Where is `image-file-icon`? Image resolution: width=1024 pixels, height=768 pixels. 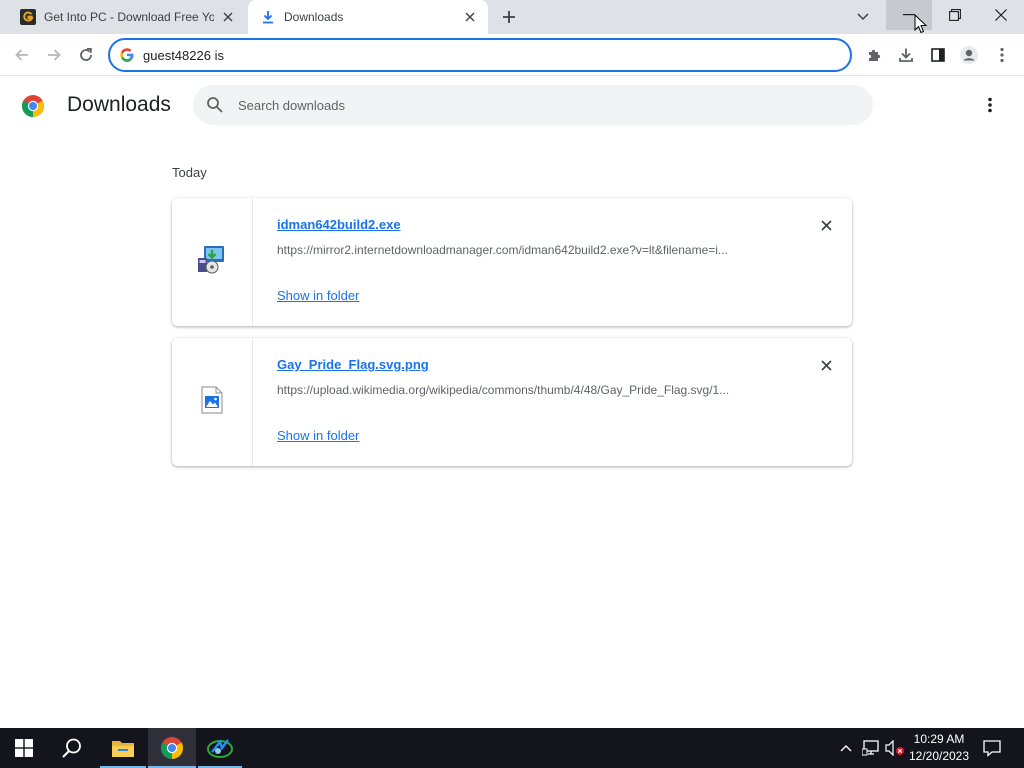
image-file-icon is located at coordinates (212, 402).